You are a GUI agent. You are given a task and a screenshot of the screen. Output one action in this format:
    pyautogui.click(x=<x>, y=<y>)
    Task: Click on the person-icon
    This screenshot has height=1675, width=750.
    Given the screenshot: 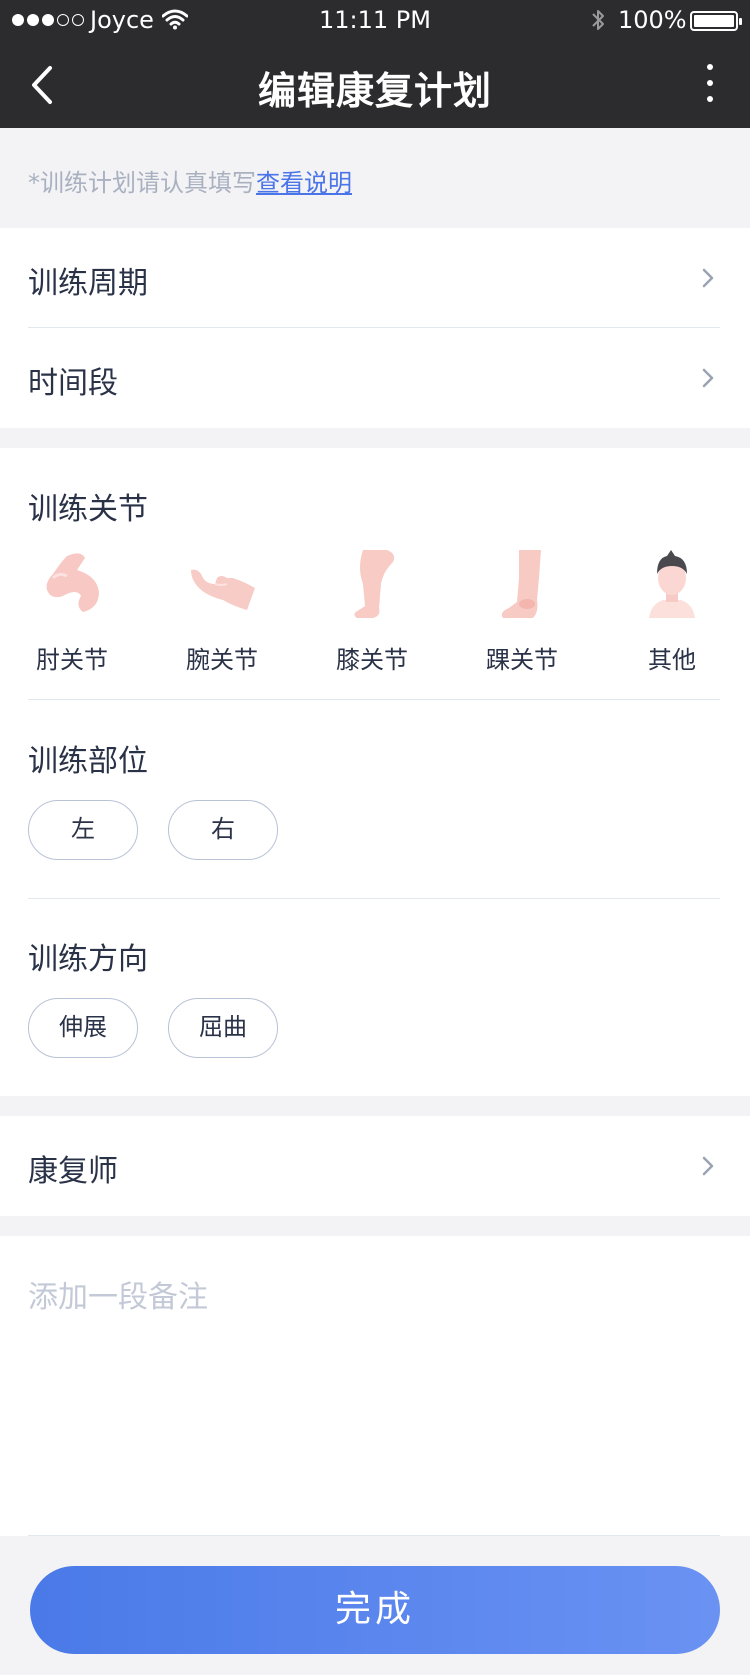 What is the action you would take?
    pyautogui.click(x=672, y=584)
    